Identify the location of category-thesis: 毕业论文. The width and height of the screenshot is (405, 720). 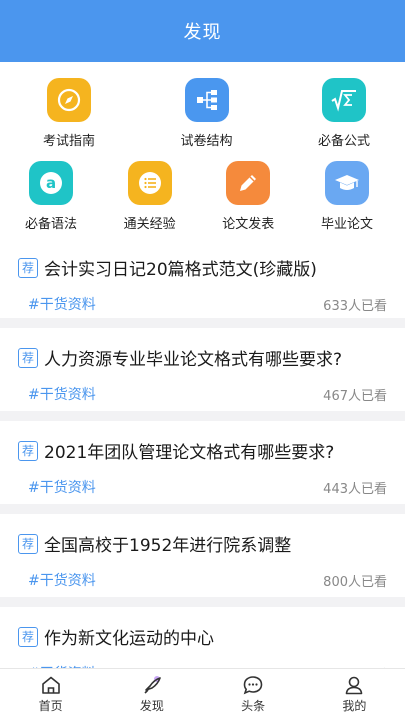
(347, 196).